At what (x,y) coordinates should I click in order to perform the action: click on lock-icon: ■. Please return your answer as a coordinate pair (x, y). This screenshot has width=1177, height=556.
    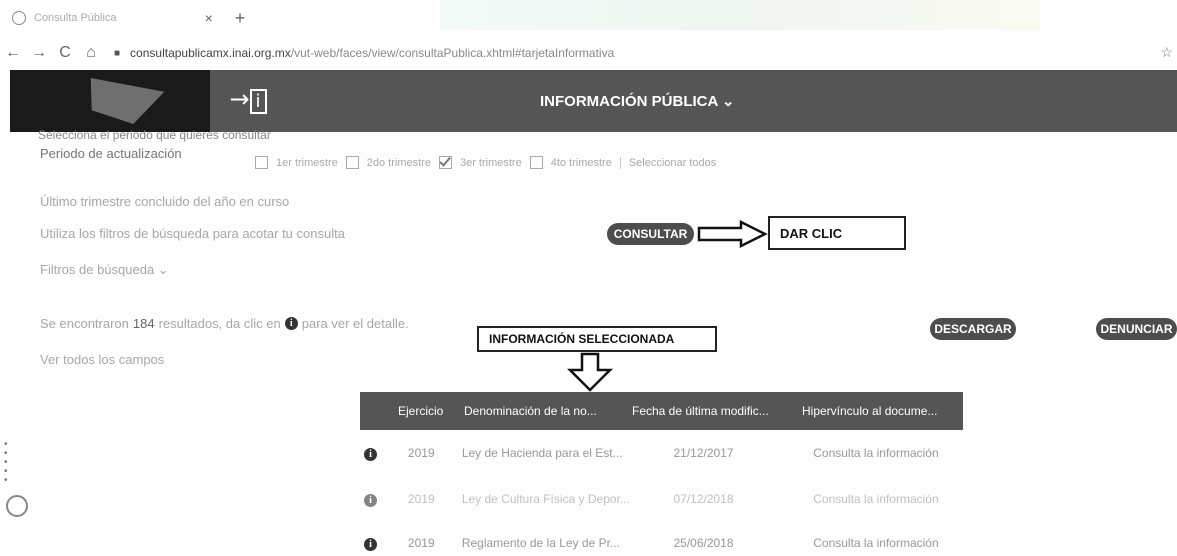
    Looking at the image, I should click on (117, 53).